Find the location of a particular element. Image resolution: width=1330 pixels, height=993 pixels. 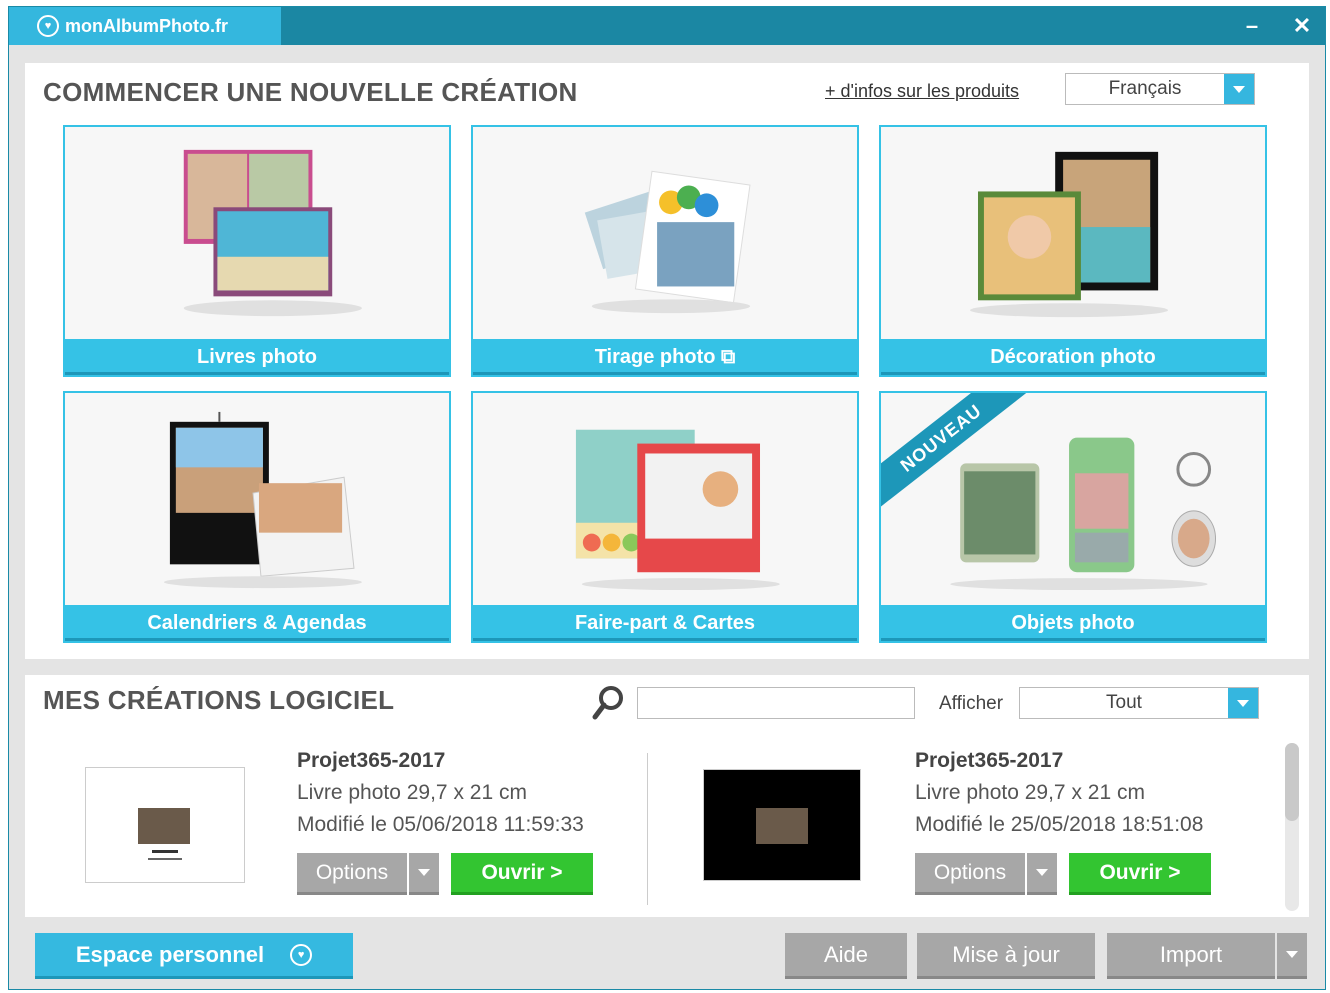

card-label: Tirage photo ⧉ is located at coordinates (665, 357).